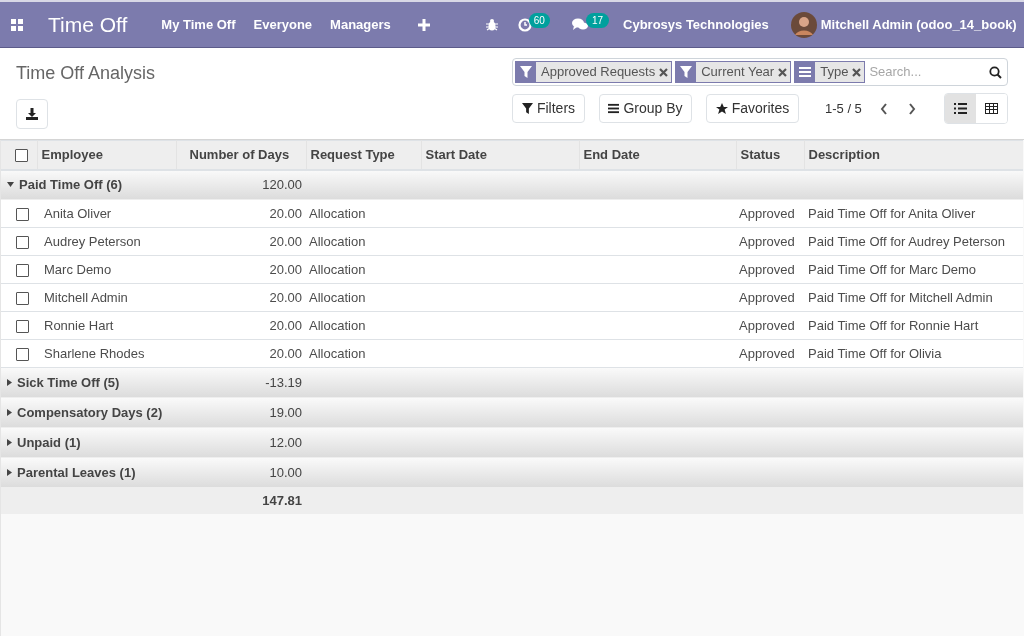 The height and width of the screenshot is (636, 1024). What do you see at coordinates (91, 382) in the screenshot?
I see `group-header: Sick Time Off (5)` at bounding box center [91, 382].